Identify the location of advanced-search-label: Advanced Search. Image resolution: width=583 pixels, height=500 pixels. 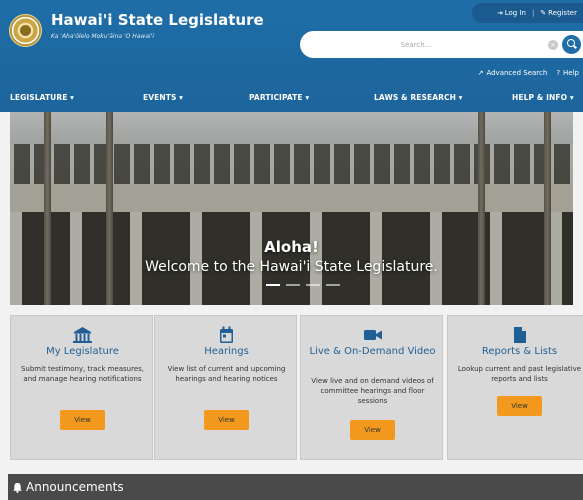
(517, 73).